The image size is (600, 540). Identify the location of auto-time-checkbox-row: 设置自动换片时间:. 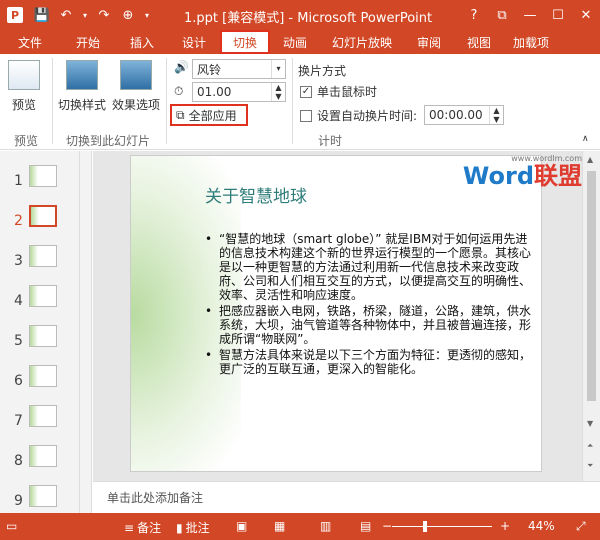
(358, 115).